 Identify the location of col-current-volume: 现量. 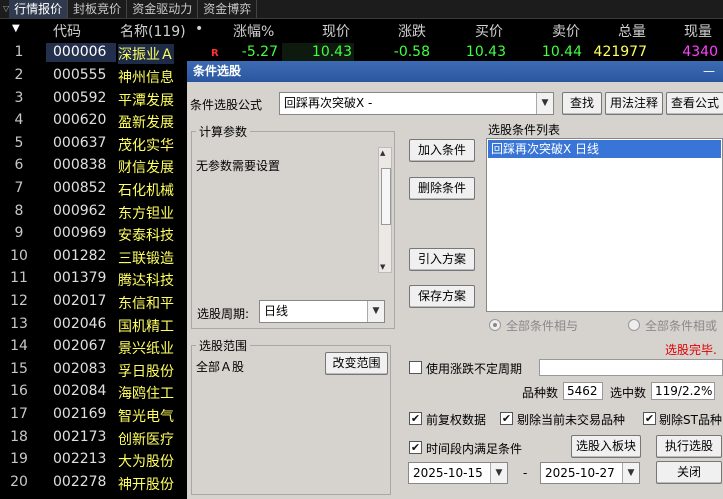
(698, 31).